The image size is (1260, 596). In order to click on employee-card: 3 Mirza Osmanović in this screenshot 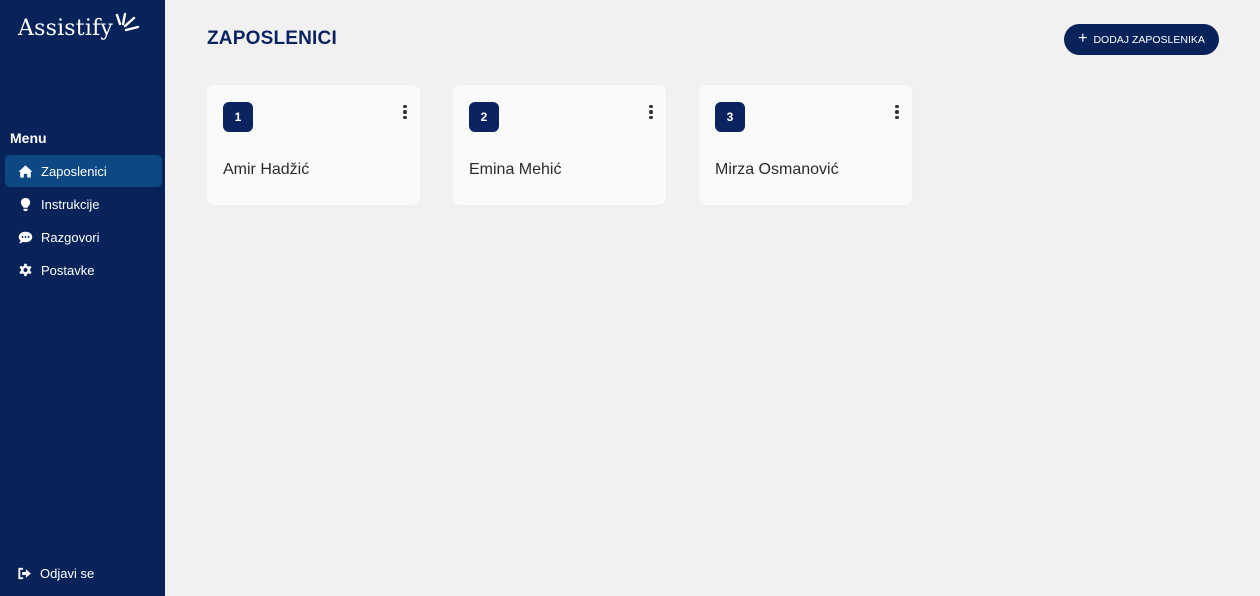, I will do `click(805, 145)`.